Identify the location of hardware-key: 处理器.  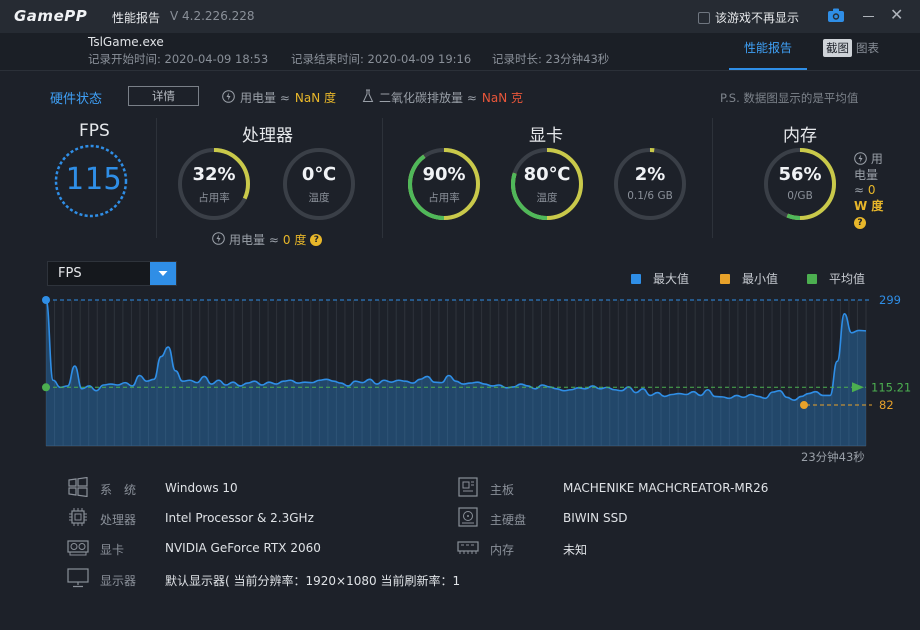
(118, 520).